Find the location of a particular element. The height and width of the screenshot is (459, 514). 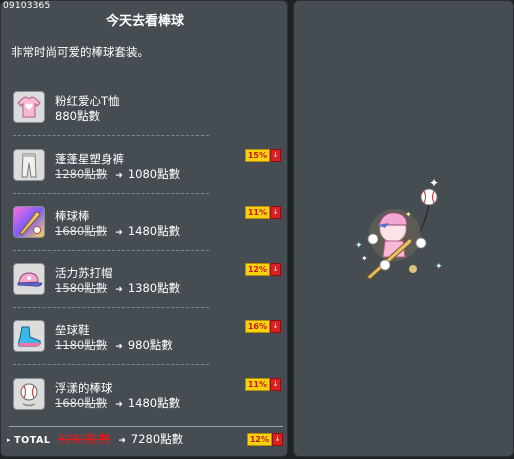

package-description: 非常时尚可爱的棒球套装。 is located at coordinates (80, 52).